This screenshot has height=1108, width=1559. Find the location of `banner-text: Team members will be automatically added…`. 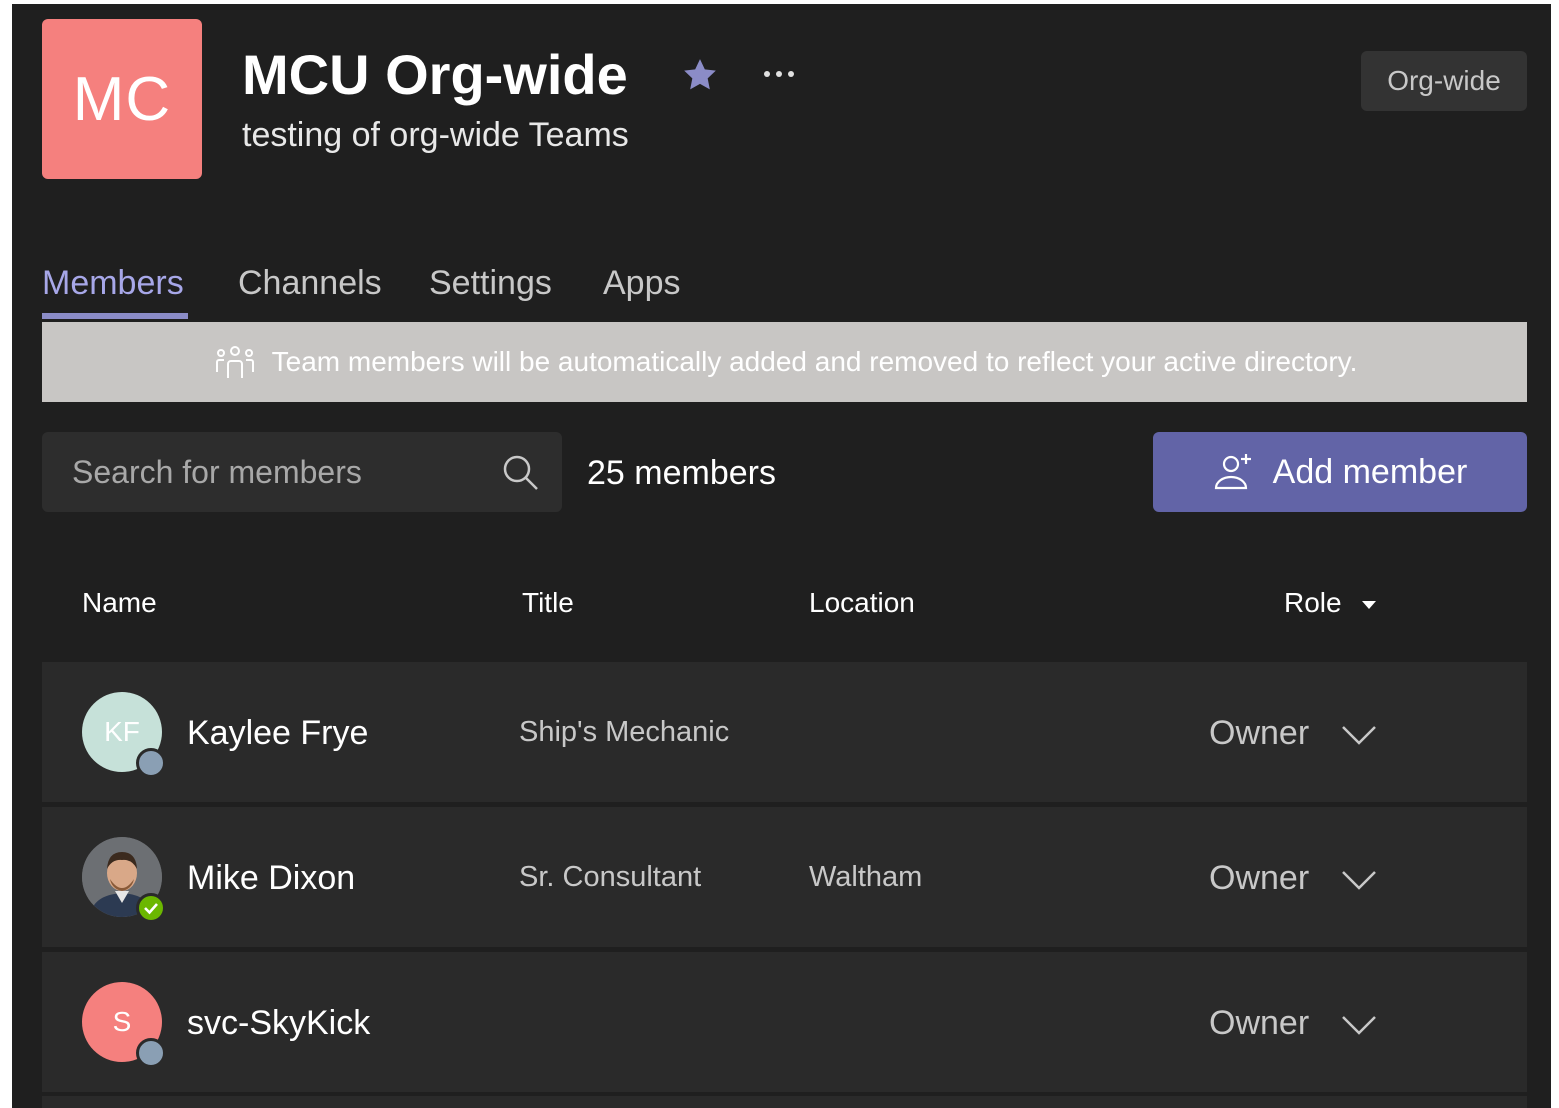

banner-text: Team members will be automatically added… is located at coordinates (814, 361).